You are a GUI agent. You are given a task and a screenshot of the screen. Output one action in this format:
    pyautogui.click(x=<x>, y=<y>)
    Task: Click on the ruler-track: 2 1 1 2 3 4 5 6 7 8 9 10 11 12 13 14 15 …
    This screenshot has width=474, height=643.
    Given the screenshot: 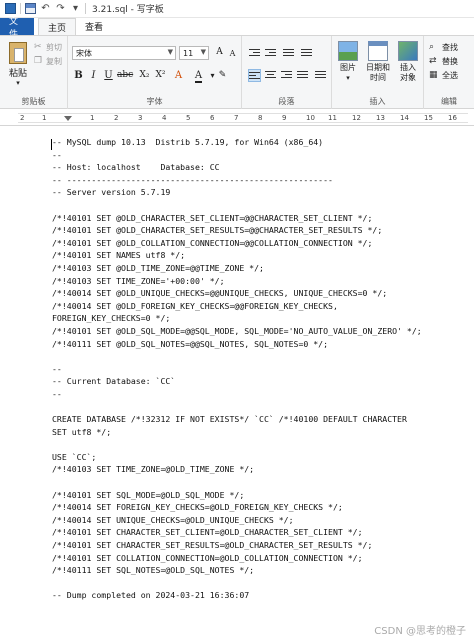 What is the action you would take?
    pyautogui.click(x=243, y=118)
    